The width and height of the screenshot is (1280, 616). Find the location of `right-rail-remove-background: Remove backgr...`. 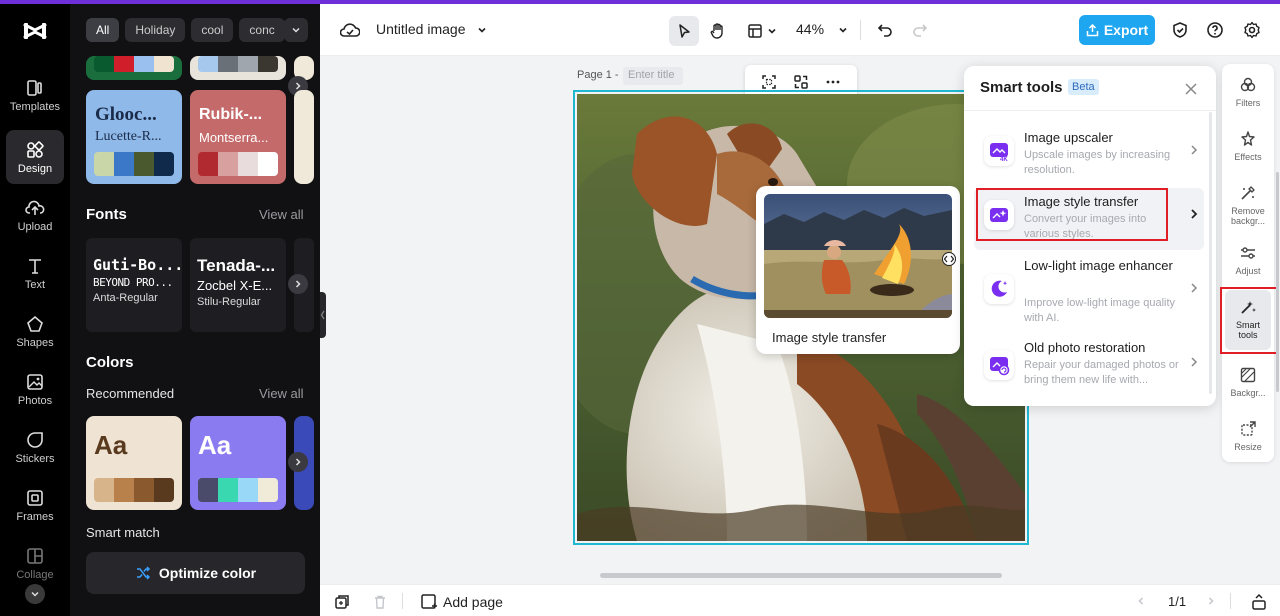

right-rail-remove-background: Remove backgr... is located at coordinates (1248, 204).